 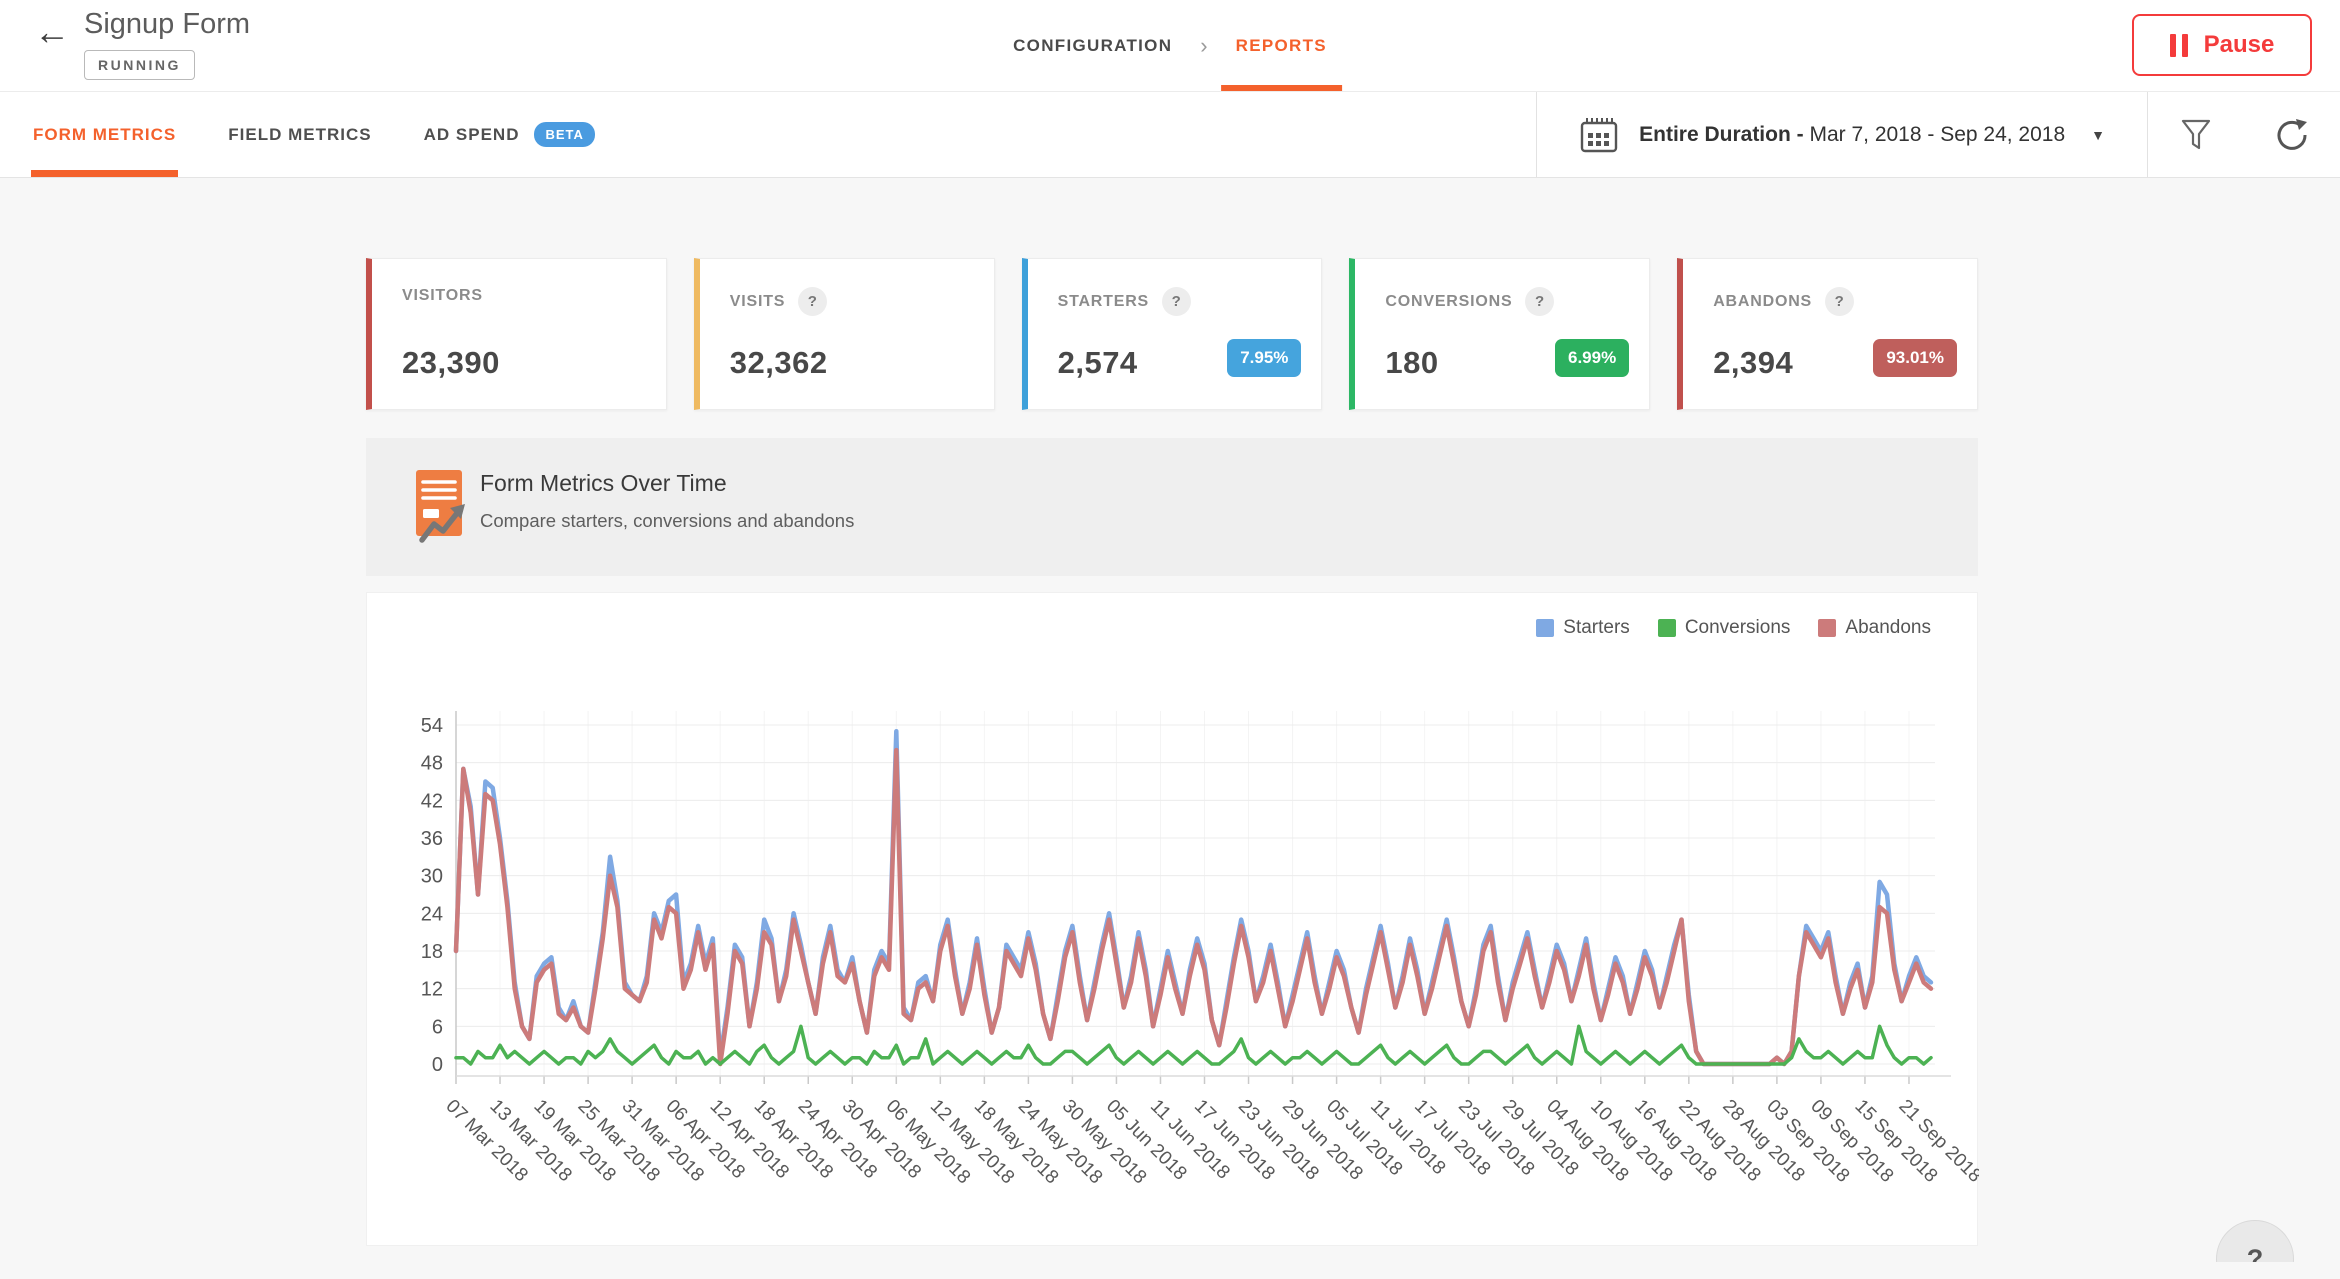 What do you see at coordinates (1763, 301) in the screenshot?
I see `card-label-text: ABANDONS` at bounding box center [1763, 301].